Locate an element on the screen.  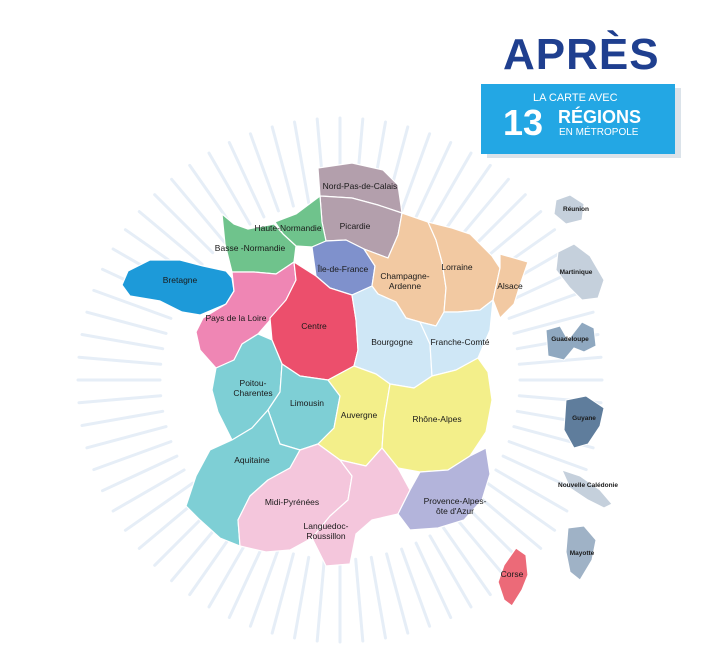
region-label-rhone: Rhône-Alpes is located at coordinates (436, 419).